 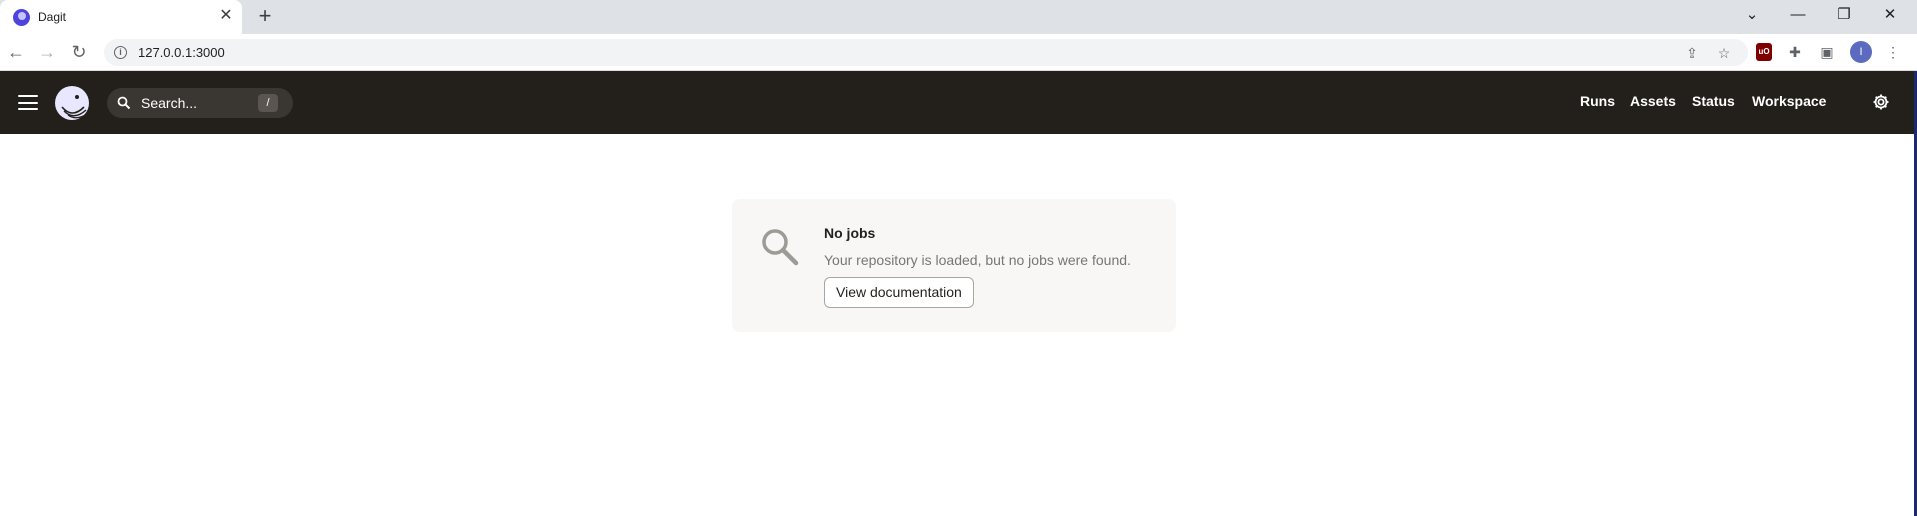 What do you see at coordinates (72, 103) in the screenshot?
I see `dagster-logo-icon` at bounding box center [72, 103].